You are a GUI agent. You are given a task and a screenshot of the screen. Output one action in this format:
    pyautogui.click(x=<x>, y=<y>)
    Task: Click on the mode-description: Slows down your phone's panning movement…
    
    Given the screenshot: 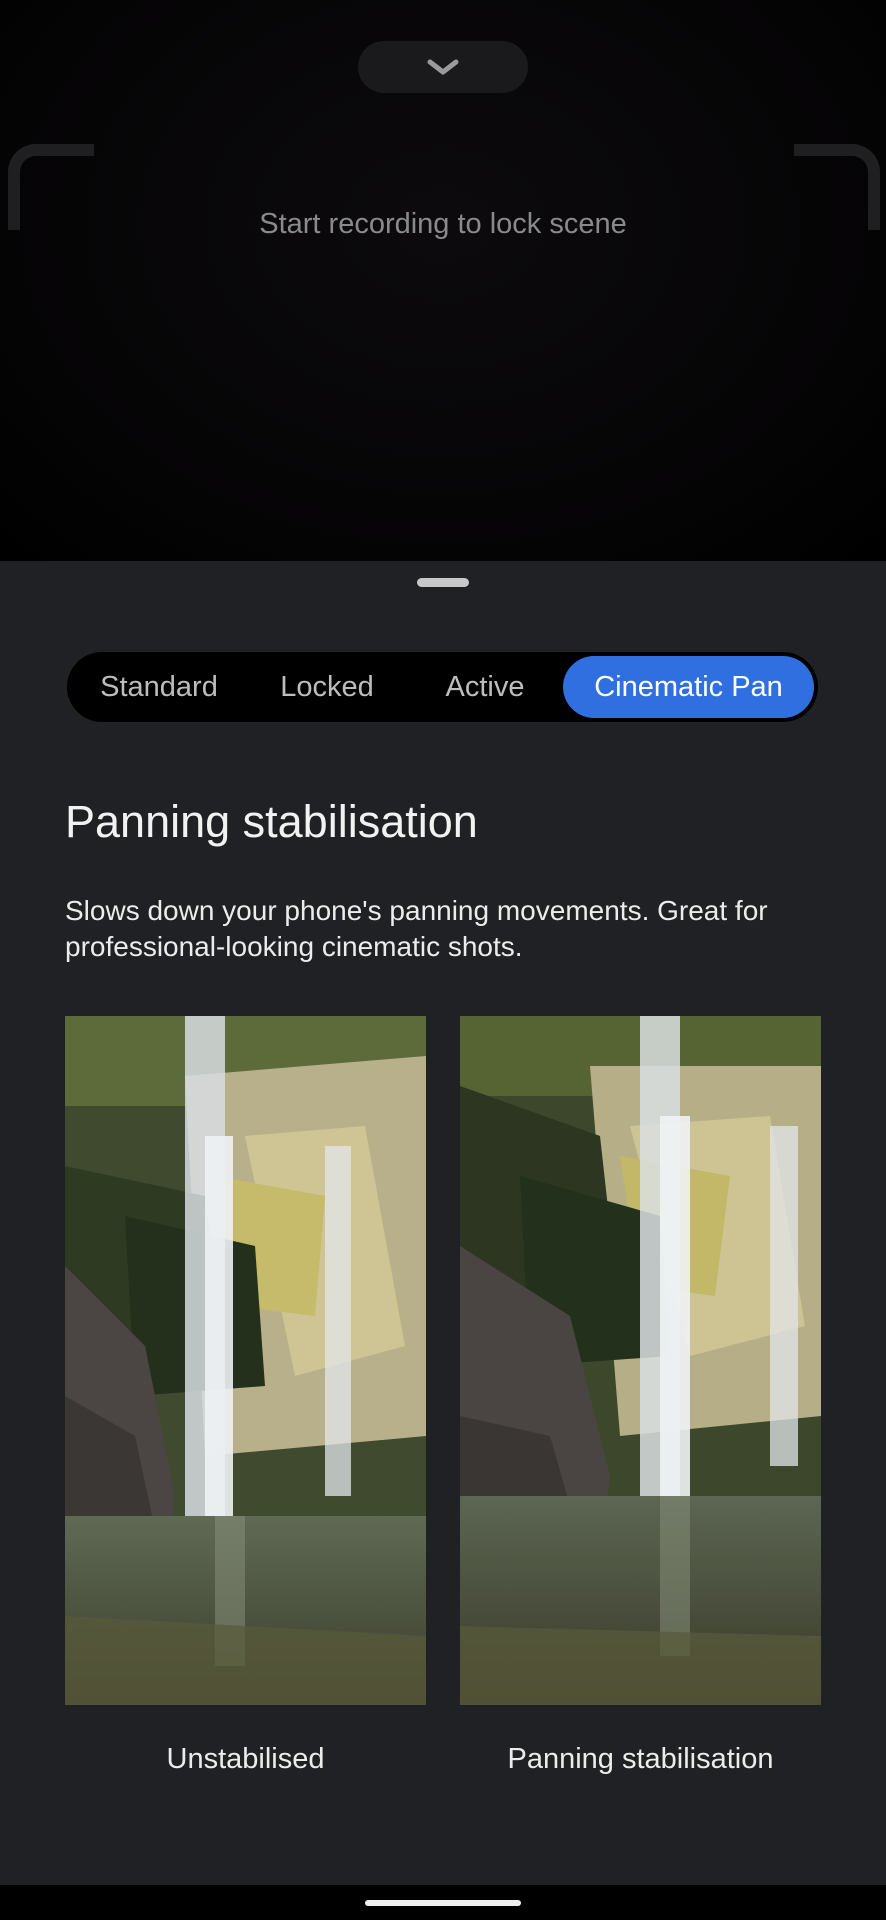 What is the action you would take?
    pyautogui.click(x=416, y=928)
    